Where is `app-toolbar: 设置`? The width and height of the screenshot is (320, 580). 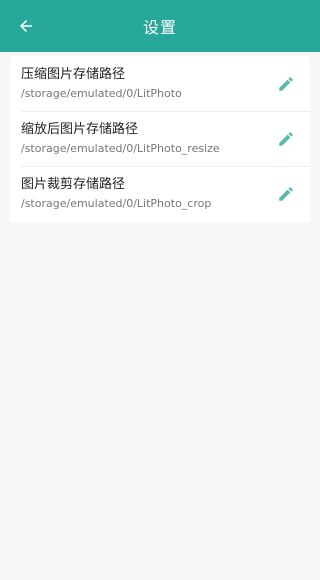 app-toolbar: 设置 is located at coordinates (160, 26).